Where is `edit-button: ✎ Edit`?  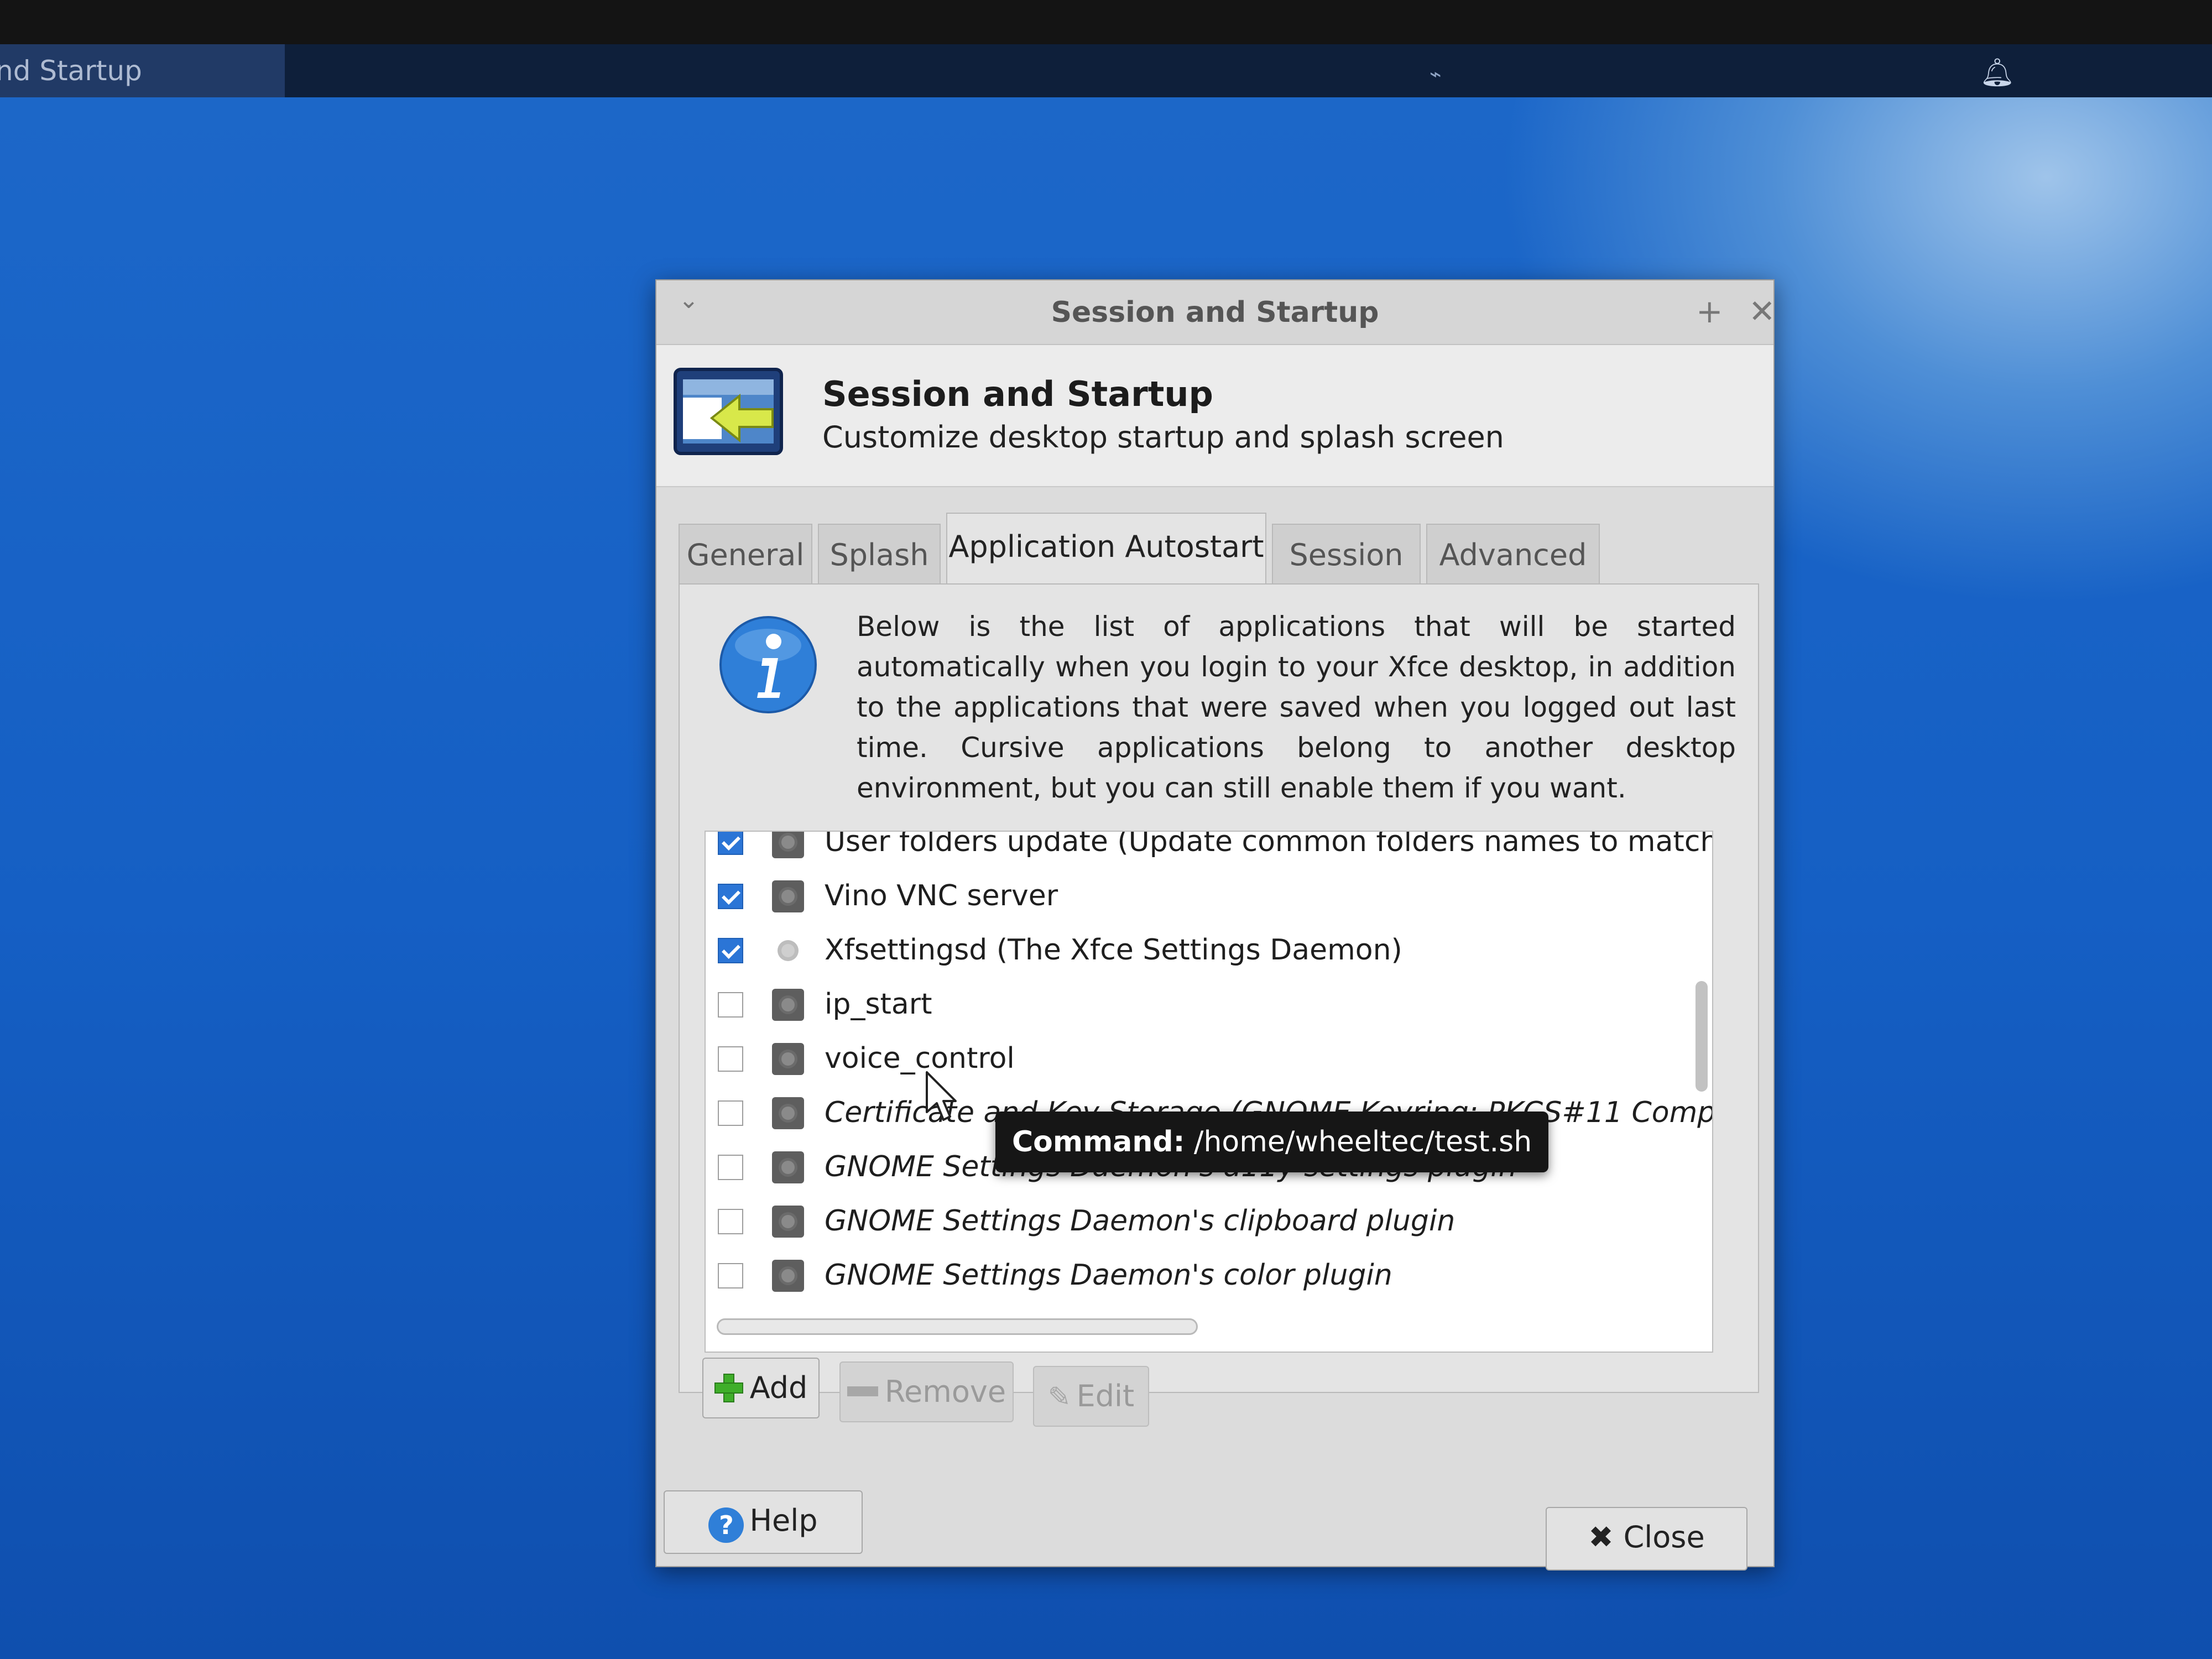
edit-button: ✎ Edit is located at coordinates (1091, 1396).